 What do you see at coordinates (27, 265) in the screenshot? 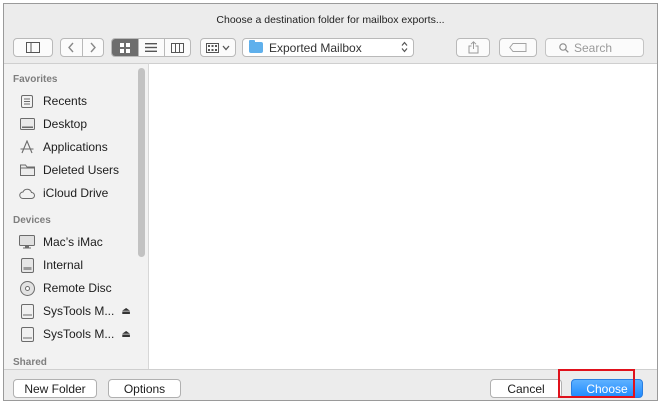
I see `internal-disk-icon` at bounding box center [27, 265].